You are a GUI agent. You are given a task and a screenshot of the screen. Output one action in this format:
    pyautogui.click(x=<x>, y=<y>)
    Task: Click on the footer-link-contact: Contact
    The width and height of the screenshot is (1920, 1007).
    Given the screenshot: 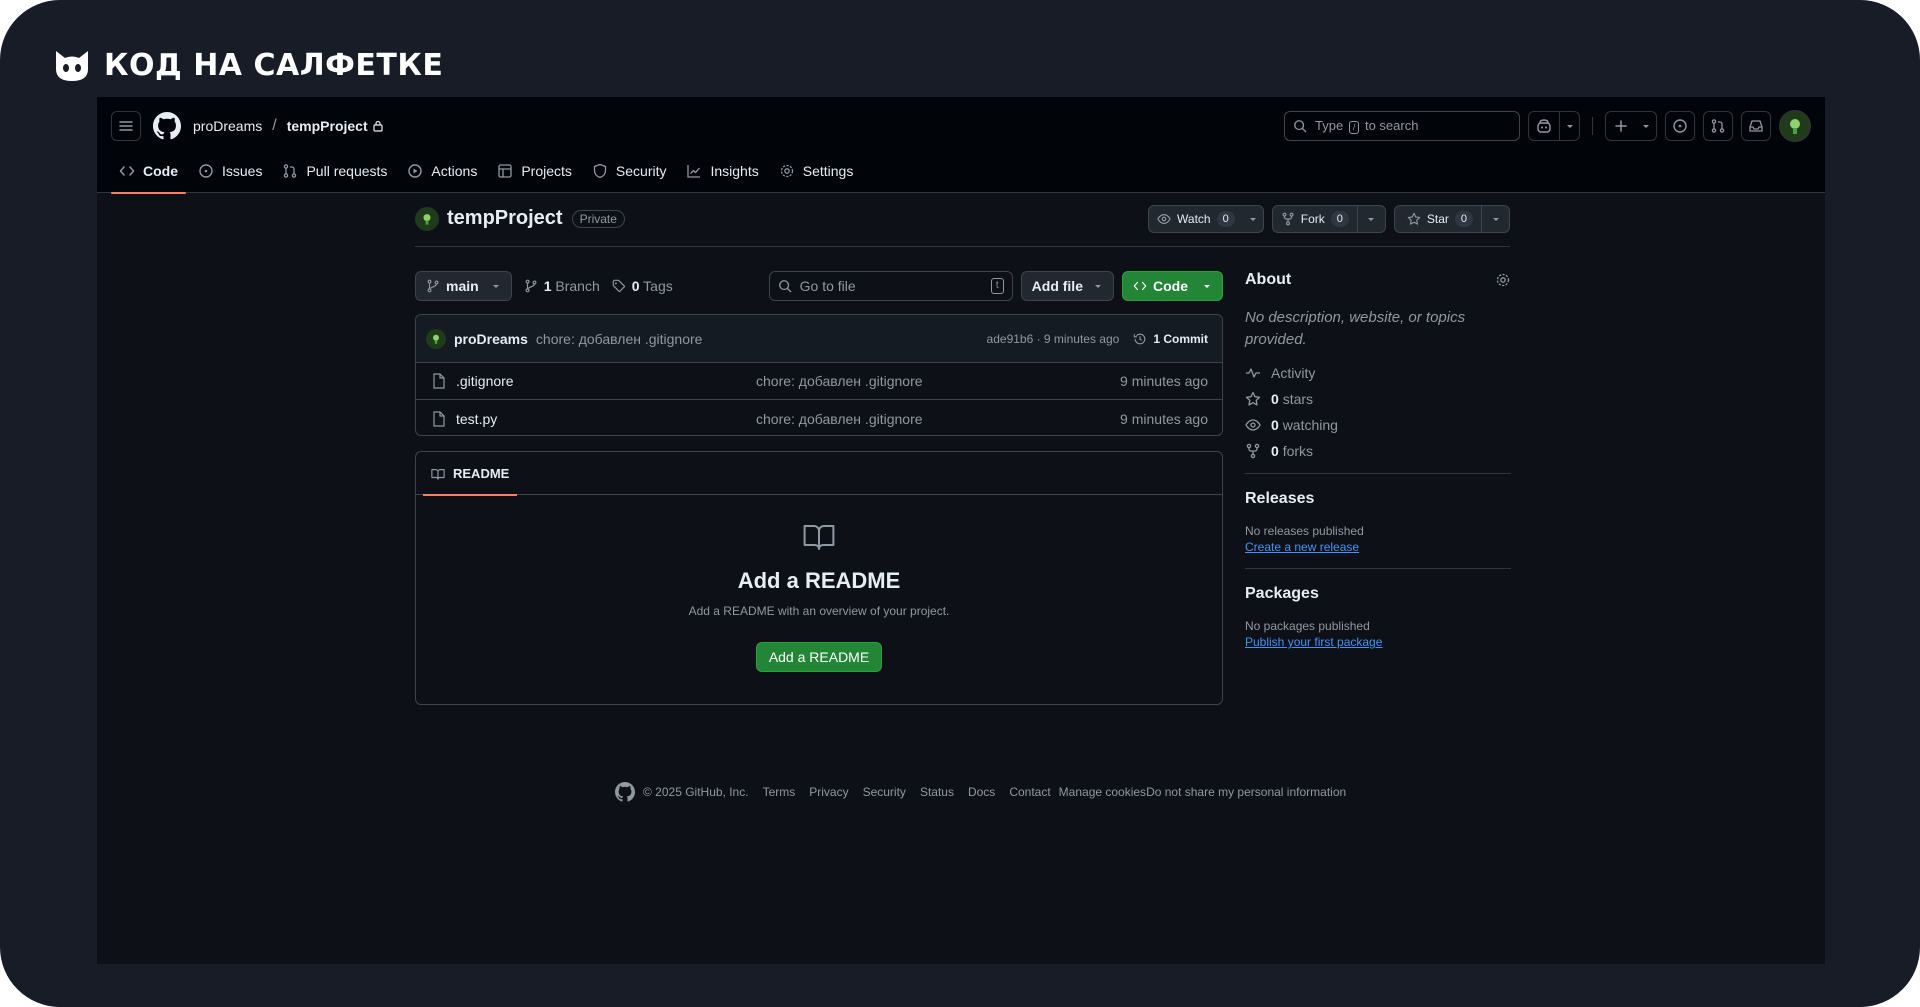 What is the action you would take?
    pyautogui.click(x=1029, y=792)
    